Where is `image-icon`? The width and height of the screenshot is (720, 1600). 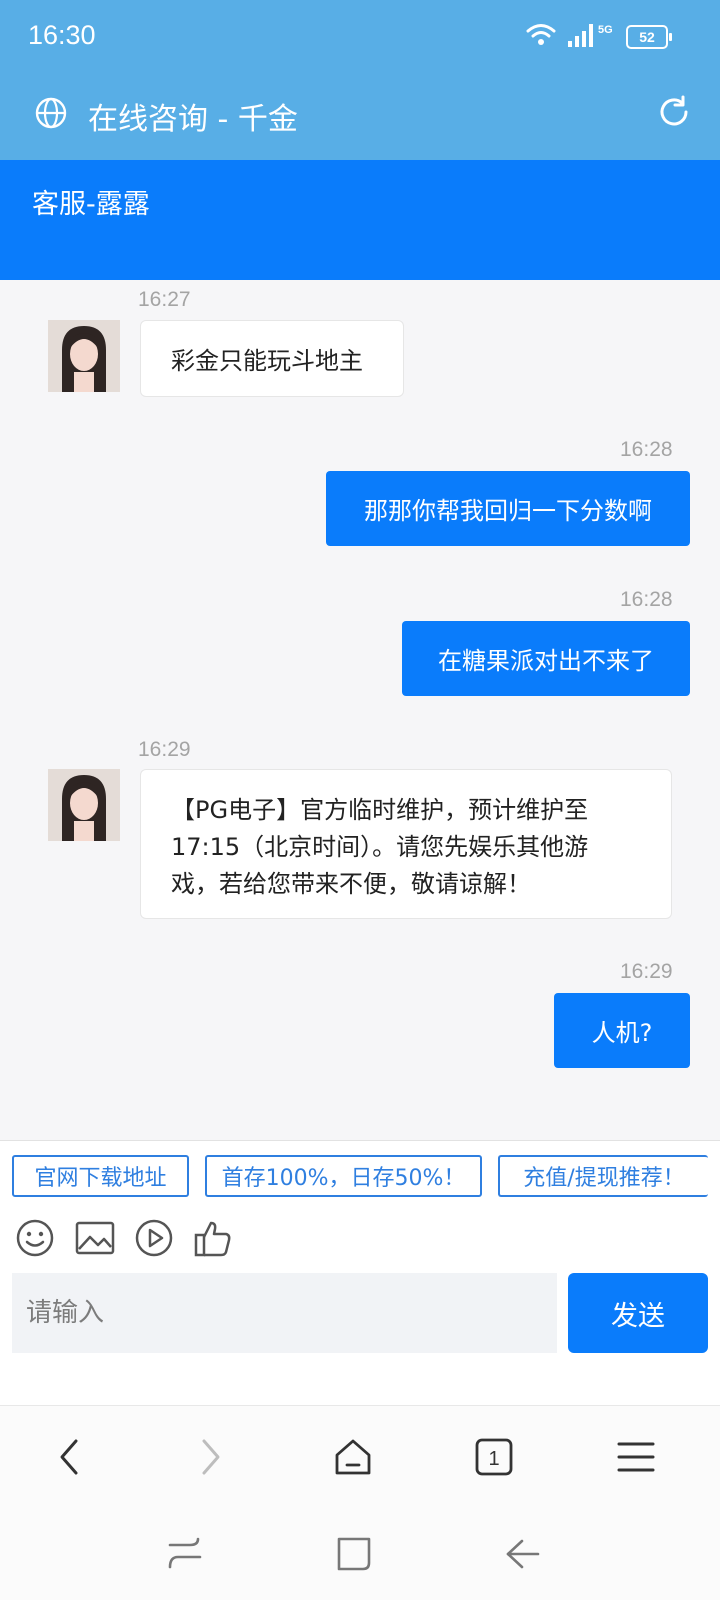 image-icon is located at coordinates (95, 1238).